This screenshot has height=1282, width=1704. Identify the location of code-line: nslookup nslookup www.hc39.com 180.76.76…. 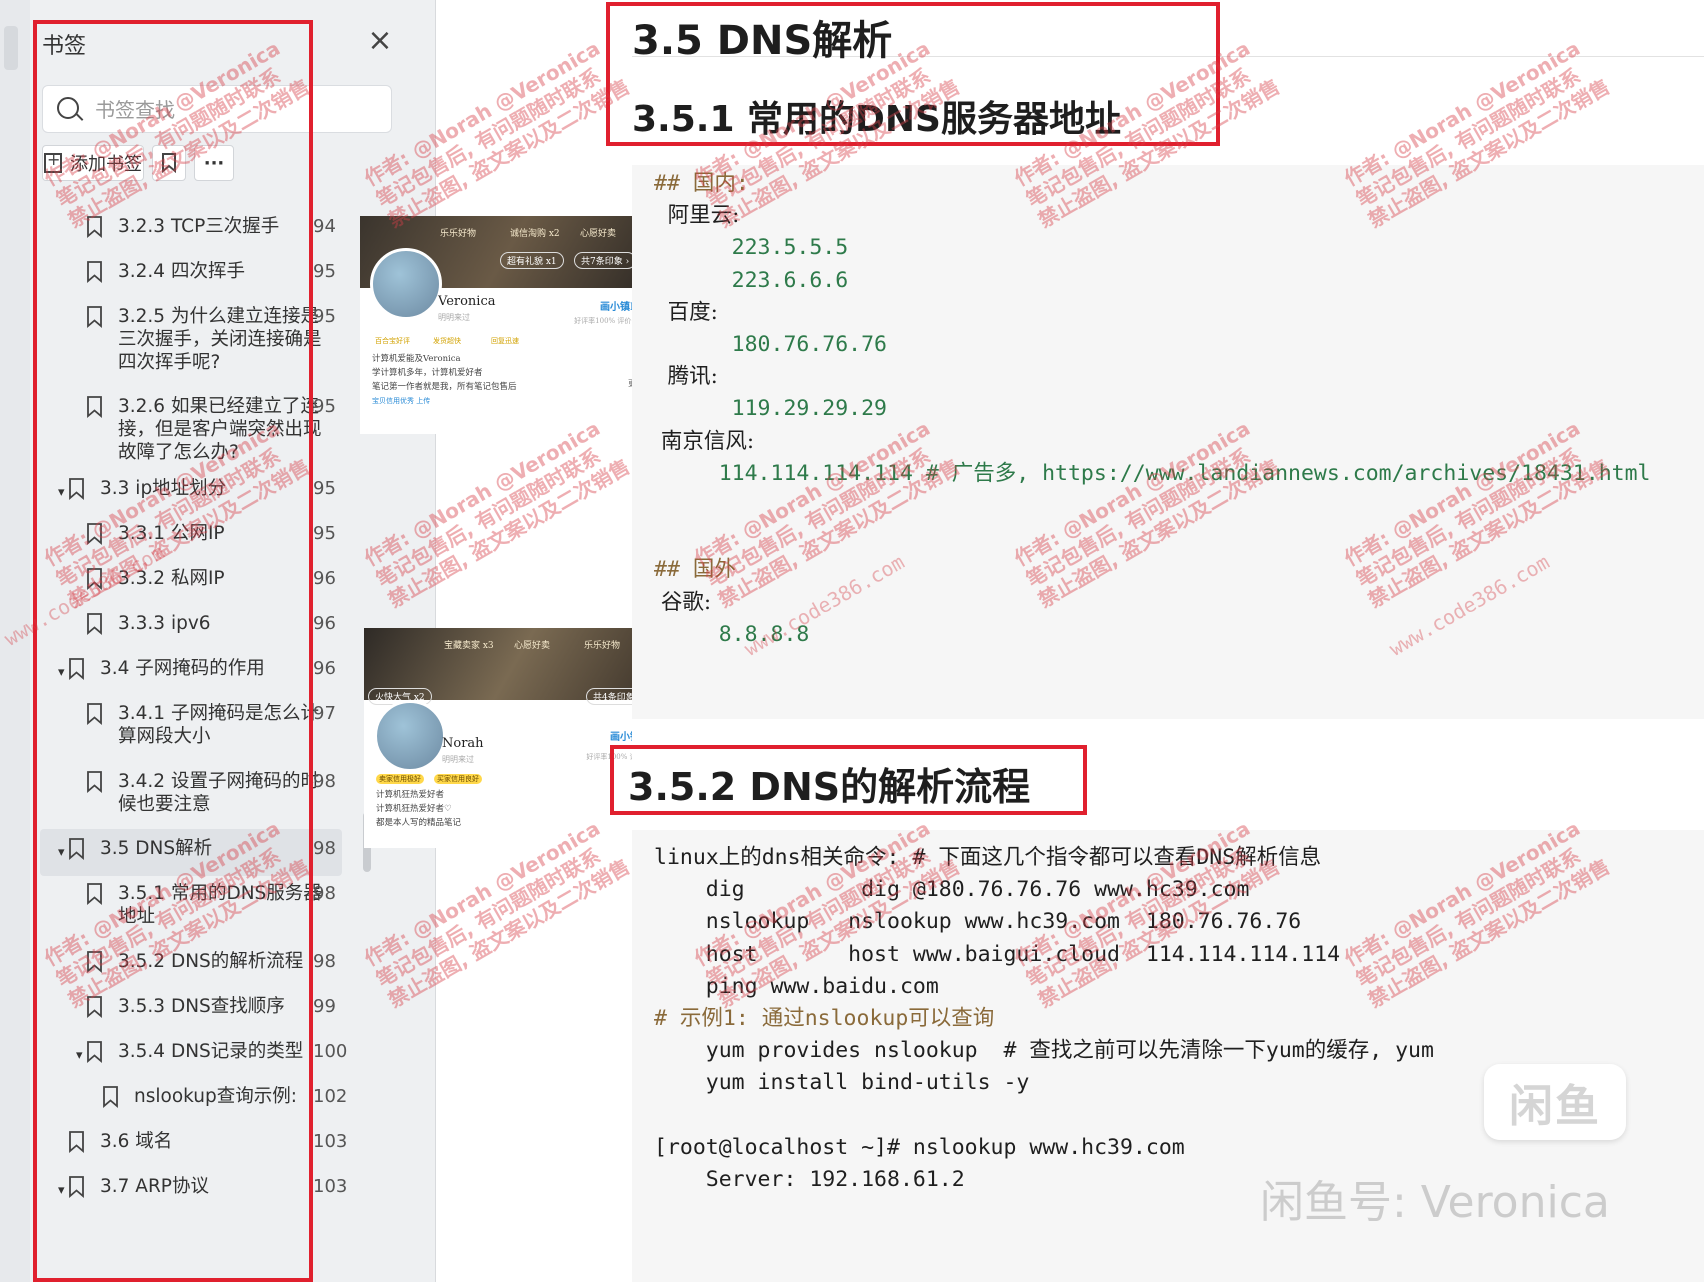
(978, 922).